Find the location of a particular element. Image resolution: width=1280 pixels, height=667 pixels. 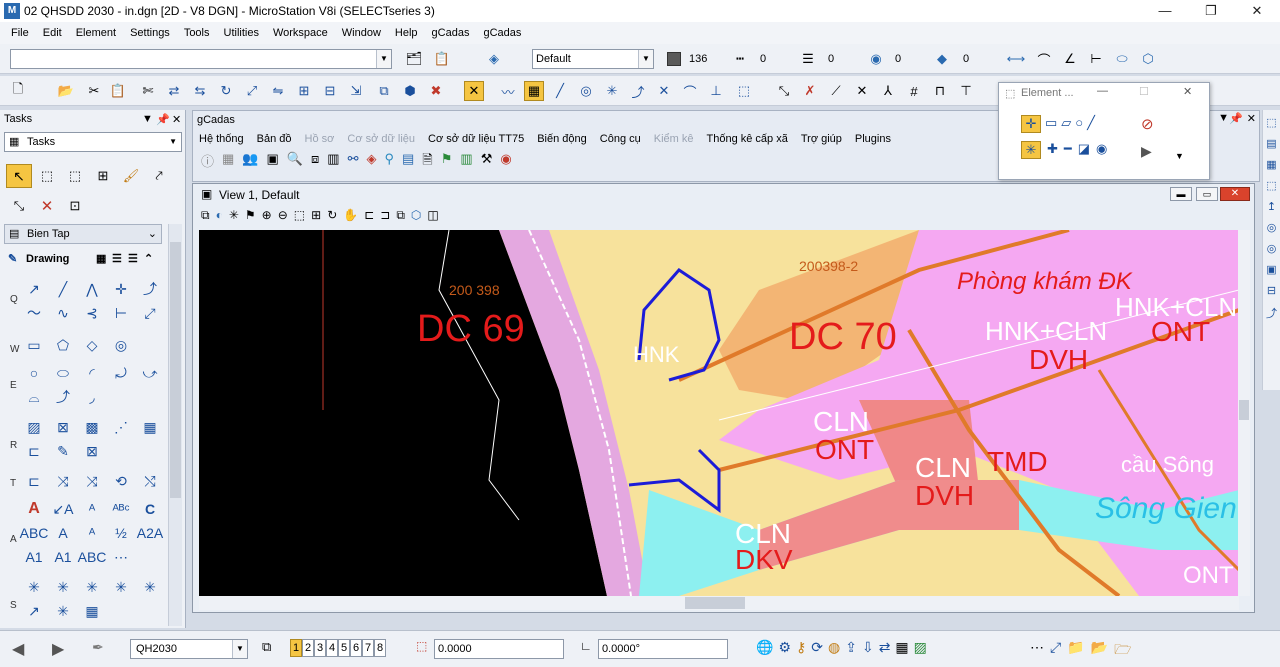

change-text-icon: C is located at coordinates (150, 509).